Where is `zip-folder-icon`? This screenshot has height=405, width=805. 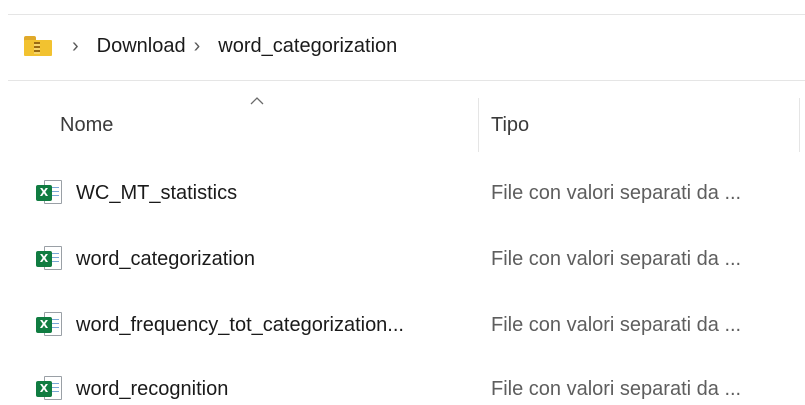
zip-folder-icon is located at coordinates (38, 46).